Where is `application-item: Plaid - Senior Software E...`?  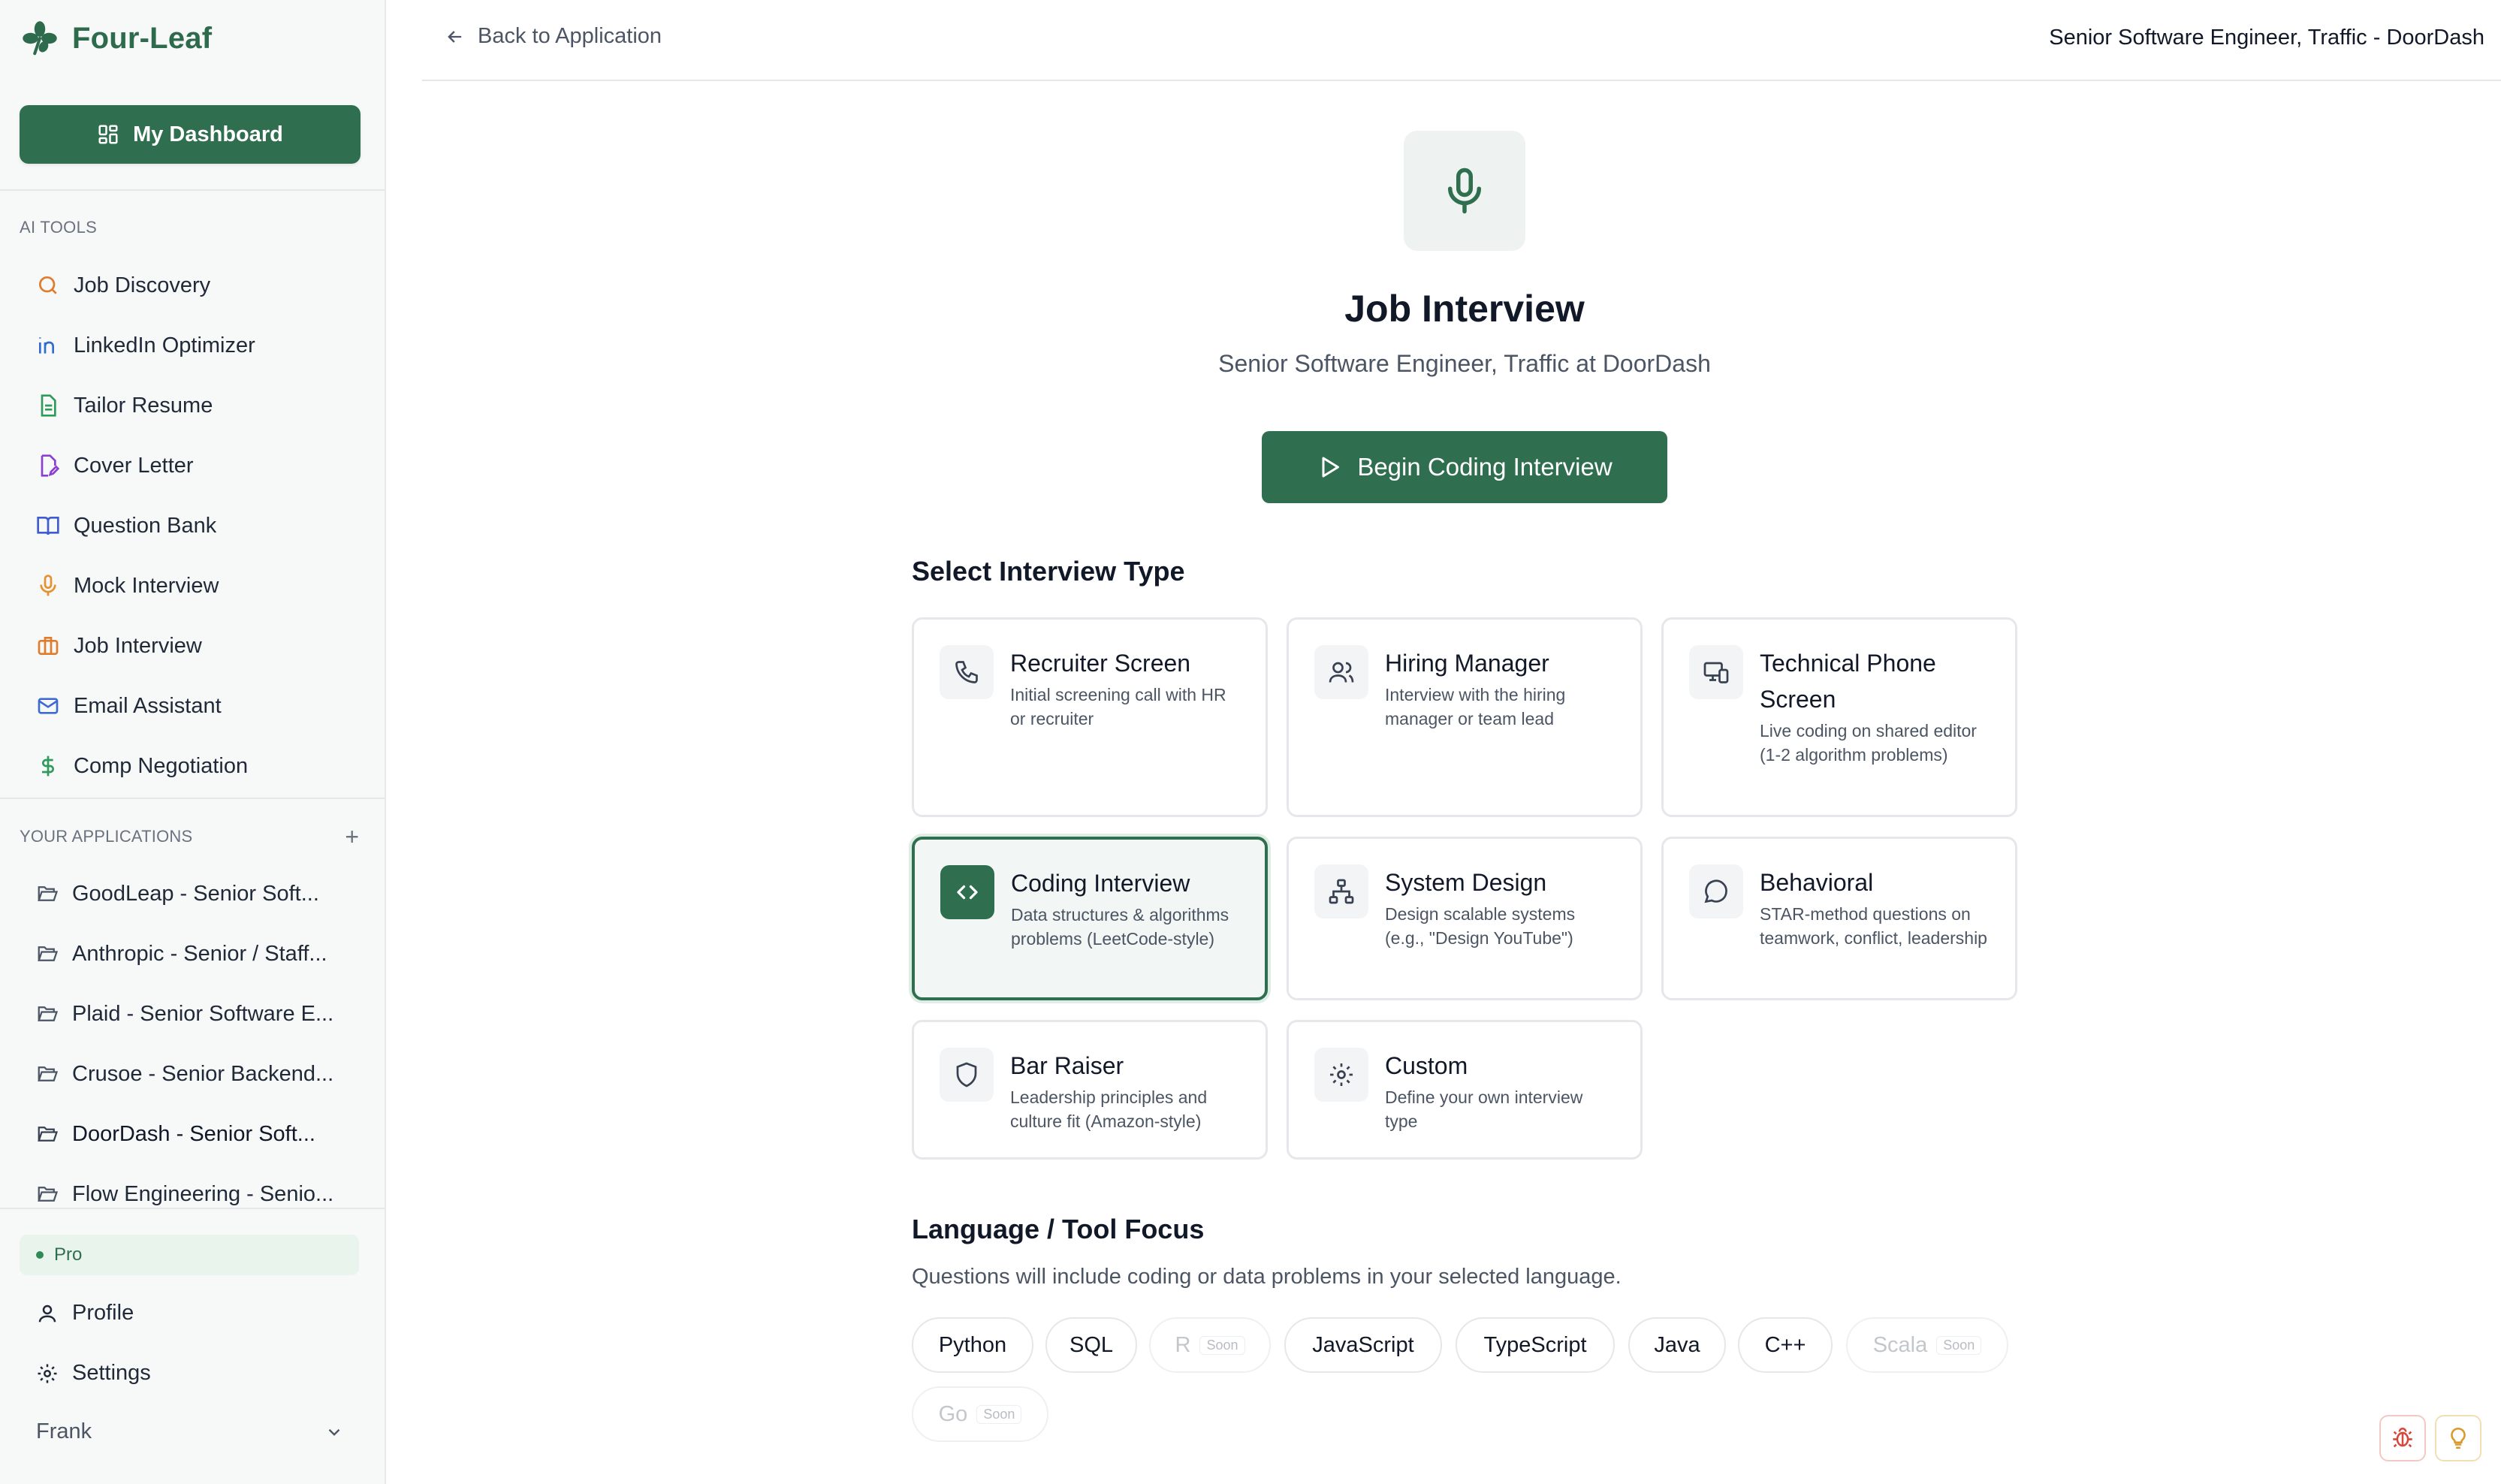
application-item: Plaid - Senior Software E... is located at coordinates (192, 1014).